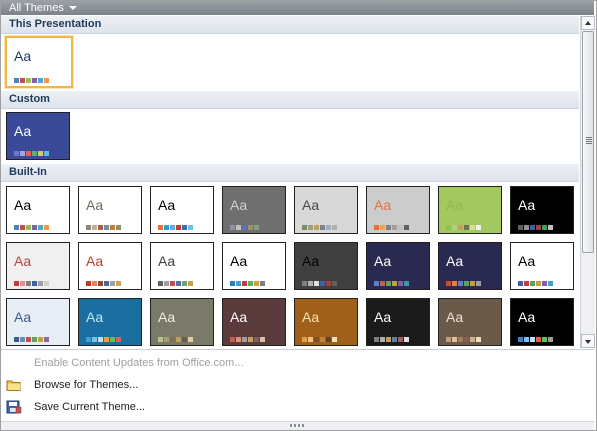 Image resolution: width=597 pixels, height=431 pixels. Describe the element at coordinates (290, 173) in the screenshot. I see `section-header-built-in: Built-In` at that location.